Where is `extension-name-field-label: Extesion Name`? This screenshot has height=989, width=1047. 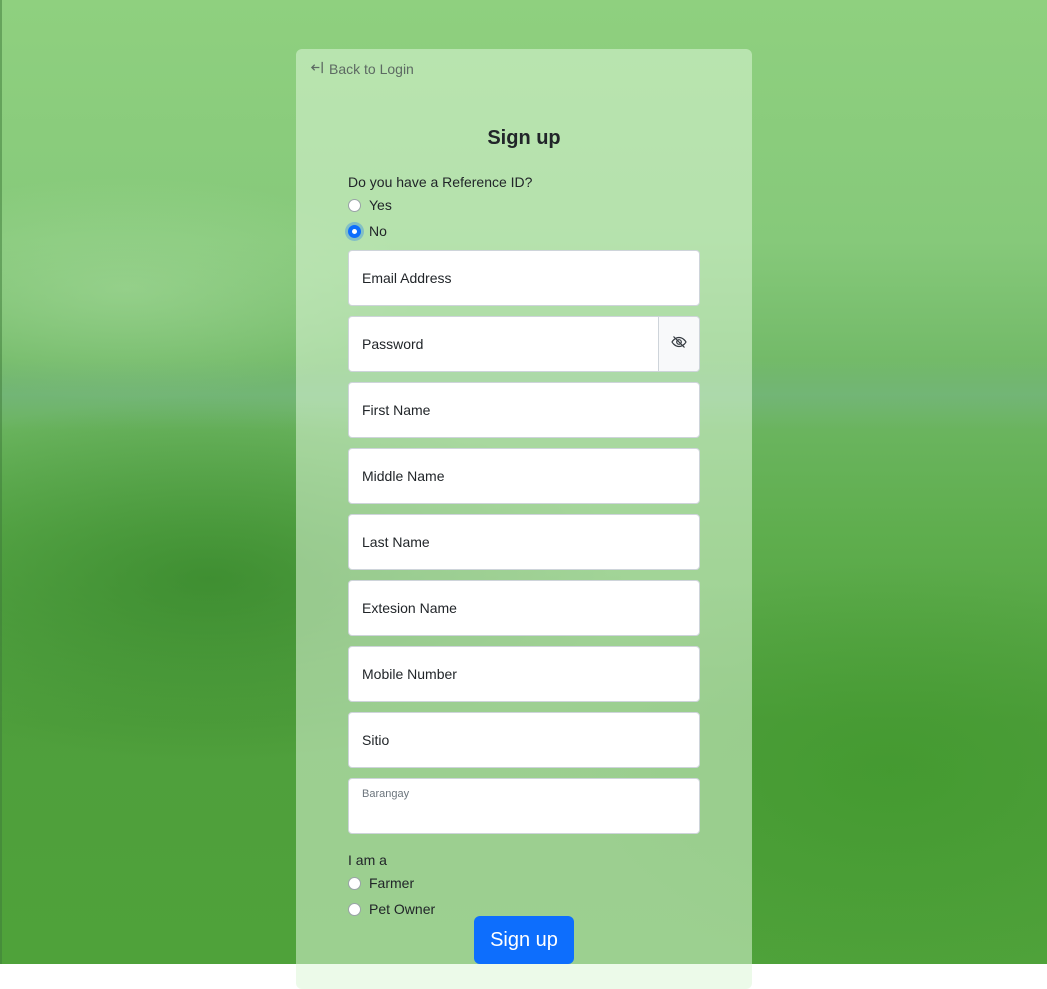
extension-name-field-label: Extesion Name is located at coordinates (409, 608).